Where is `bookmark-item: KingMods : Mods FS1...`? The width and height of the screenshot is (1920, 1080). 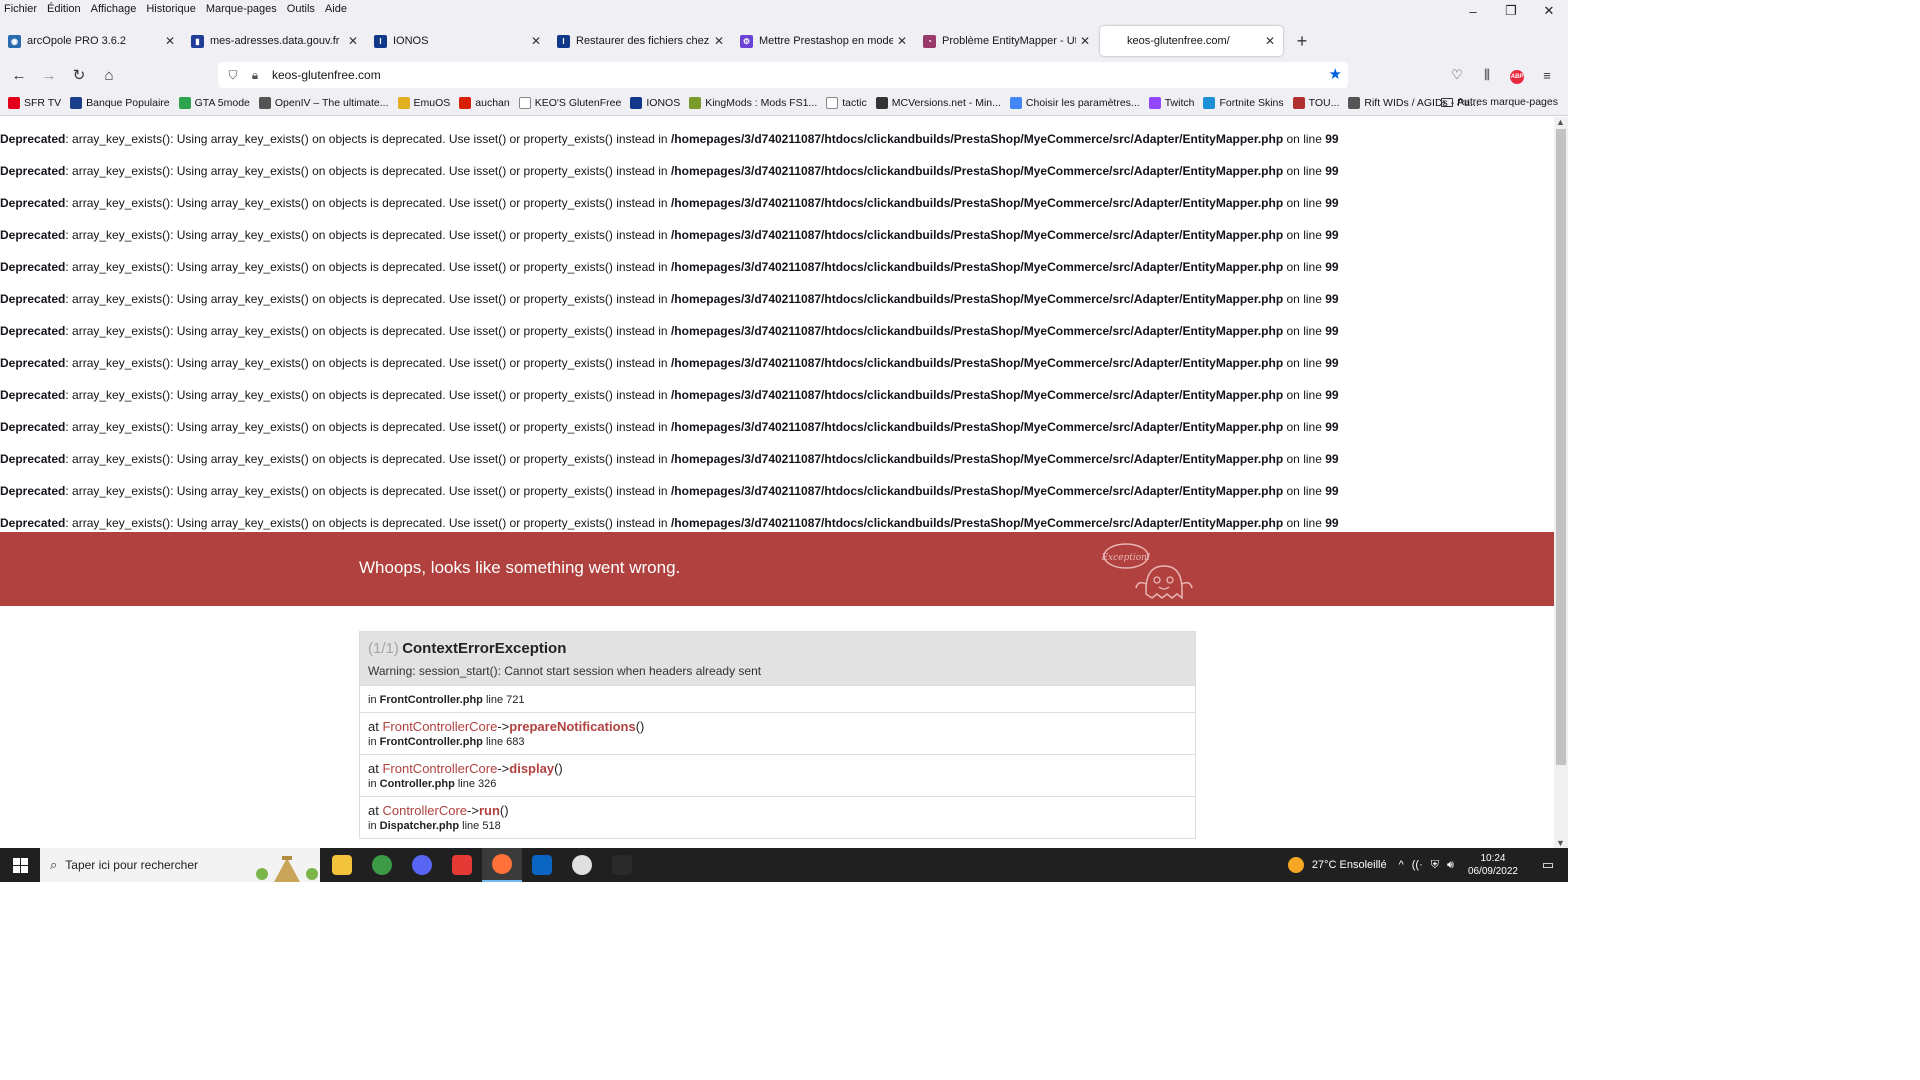 bookmark-item: KingMods : Mods FS1... is located at coordinates (753, 103).